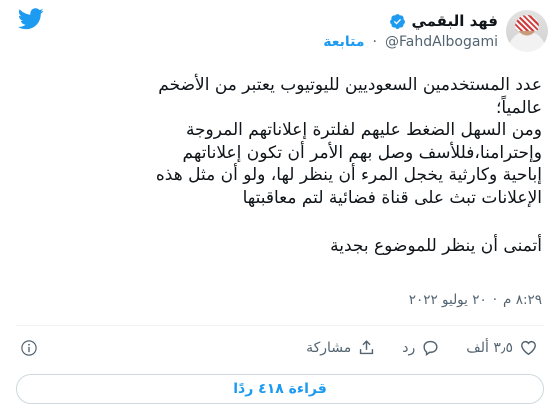  Describe the element at coordinates (280, 325) in the screenshot. I see `divider` at that location.